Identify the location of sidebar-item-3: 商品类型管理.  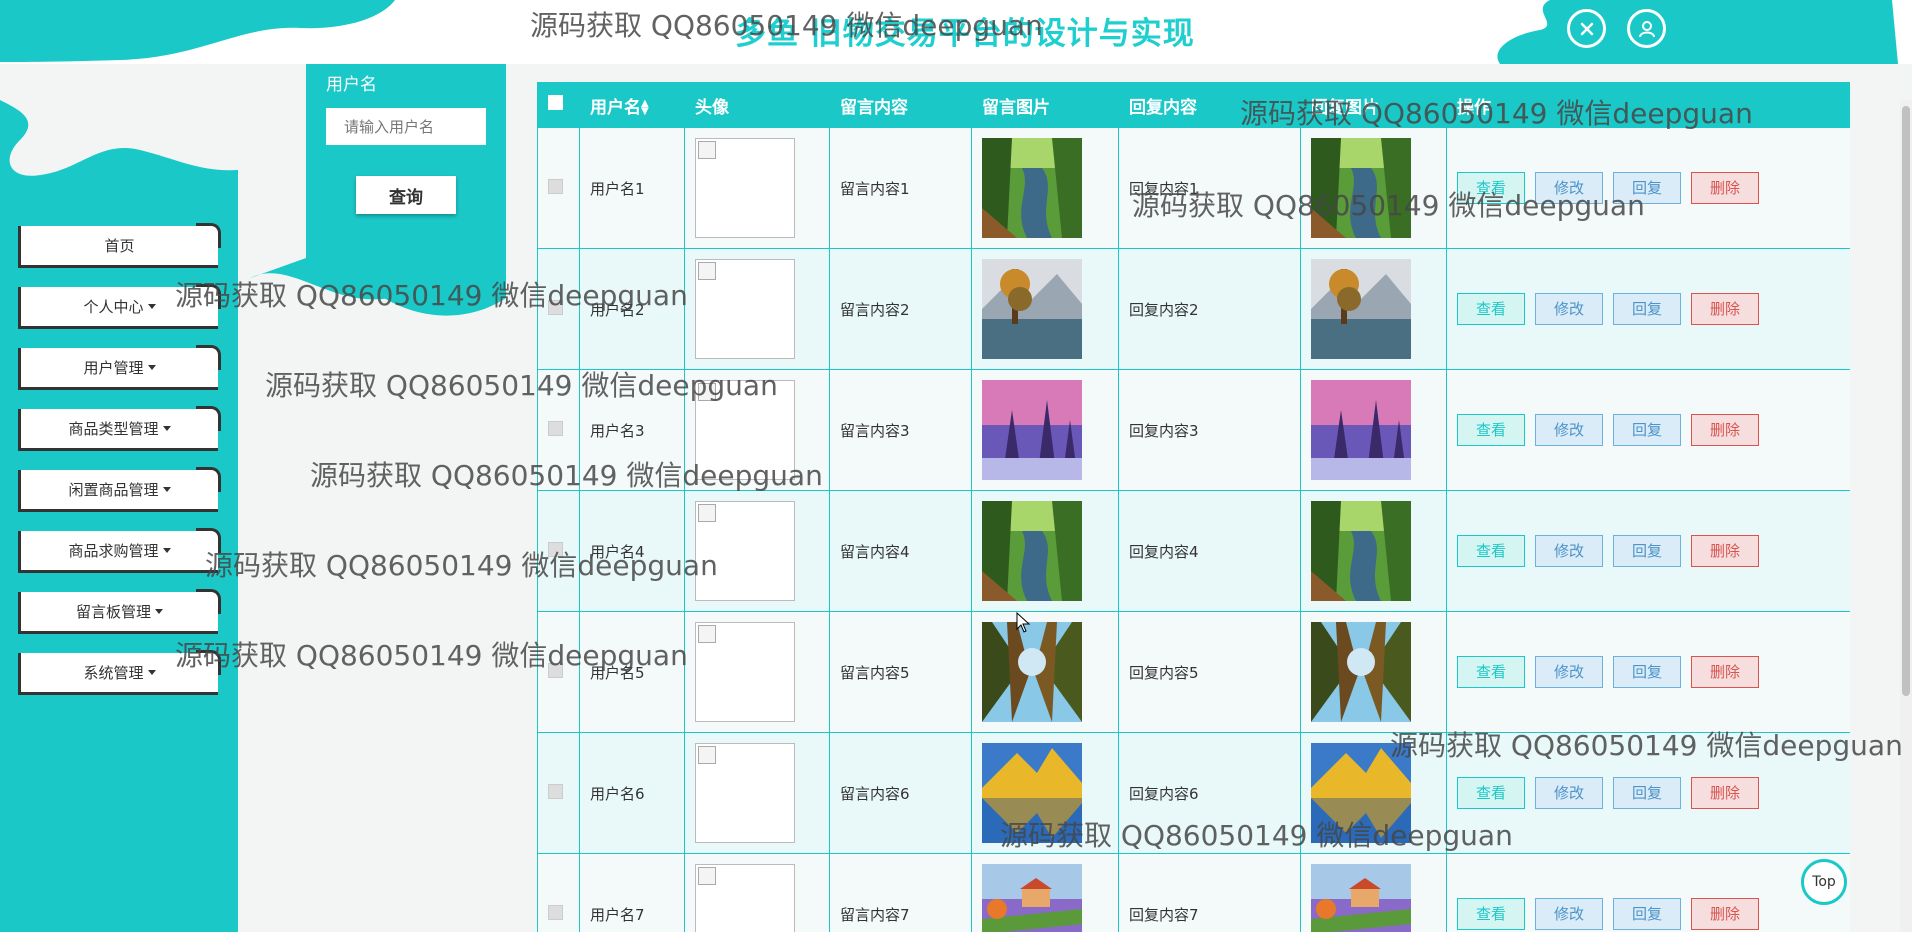
(119, 428).